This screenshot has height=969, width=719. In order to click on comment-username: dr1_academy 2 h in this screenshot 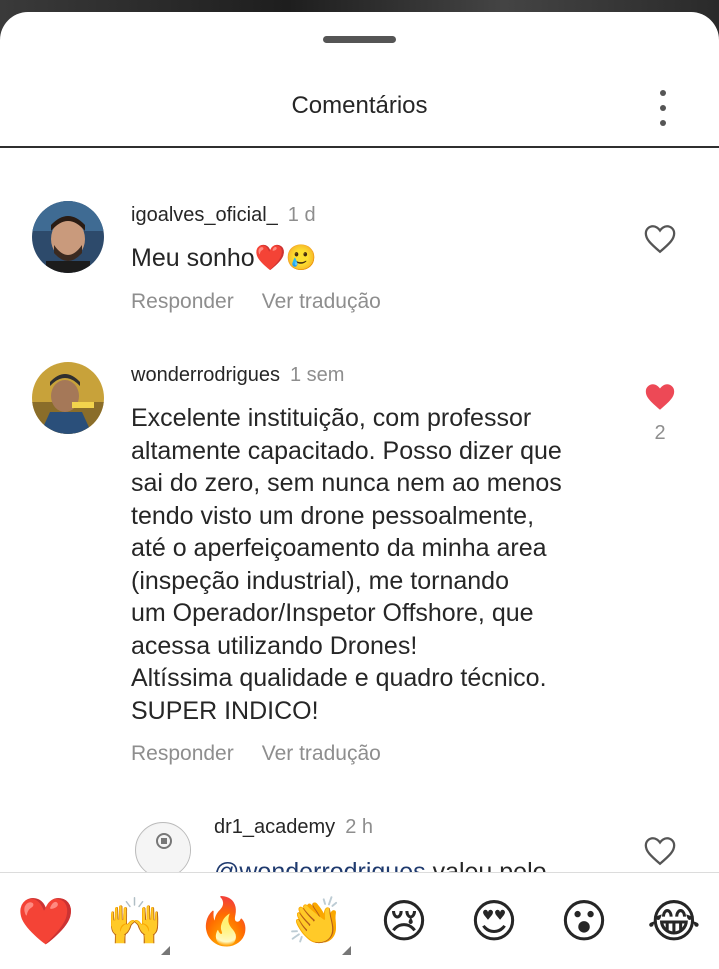, I will do `click(293, 827)`.